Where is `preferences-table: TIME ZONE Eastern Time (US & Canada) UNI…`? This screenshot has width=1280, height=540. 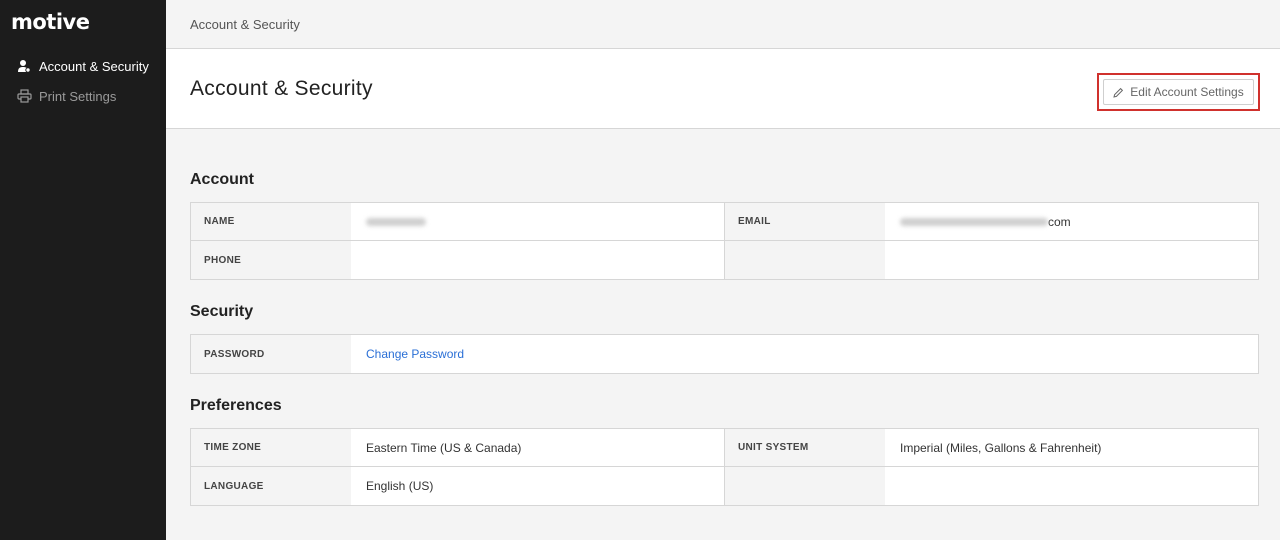
preferences-table: TIME ZONE Eastern Time (US & Canada) UNI… is located at coordinates (724, 467).